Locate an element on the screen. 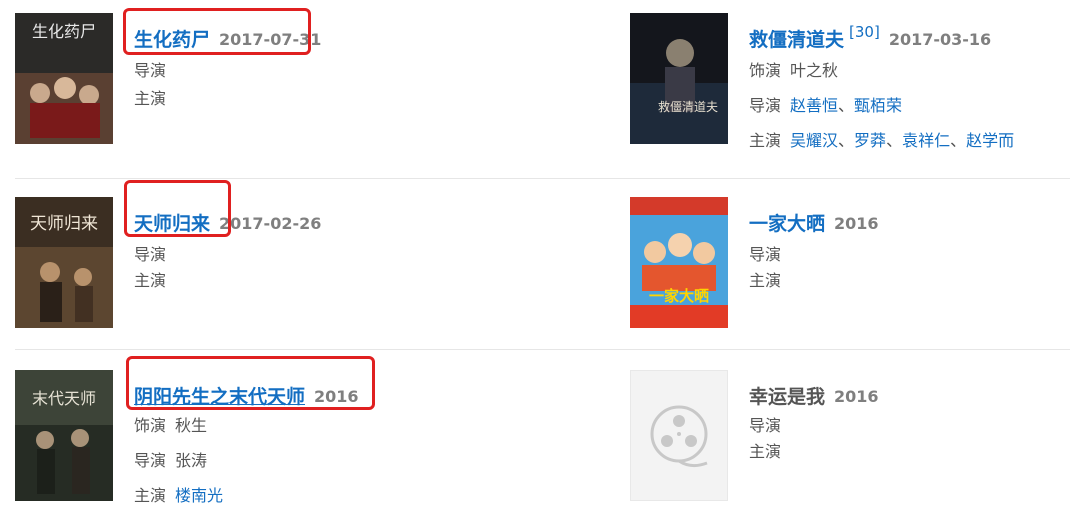 The width and height of the screenshot is (1070, 520). director-row: 导演 张涛 is located at coordinates (170, 459).